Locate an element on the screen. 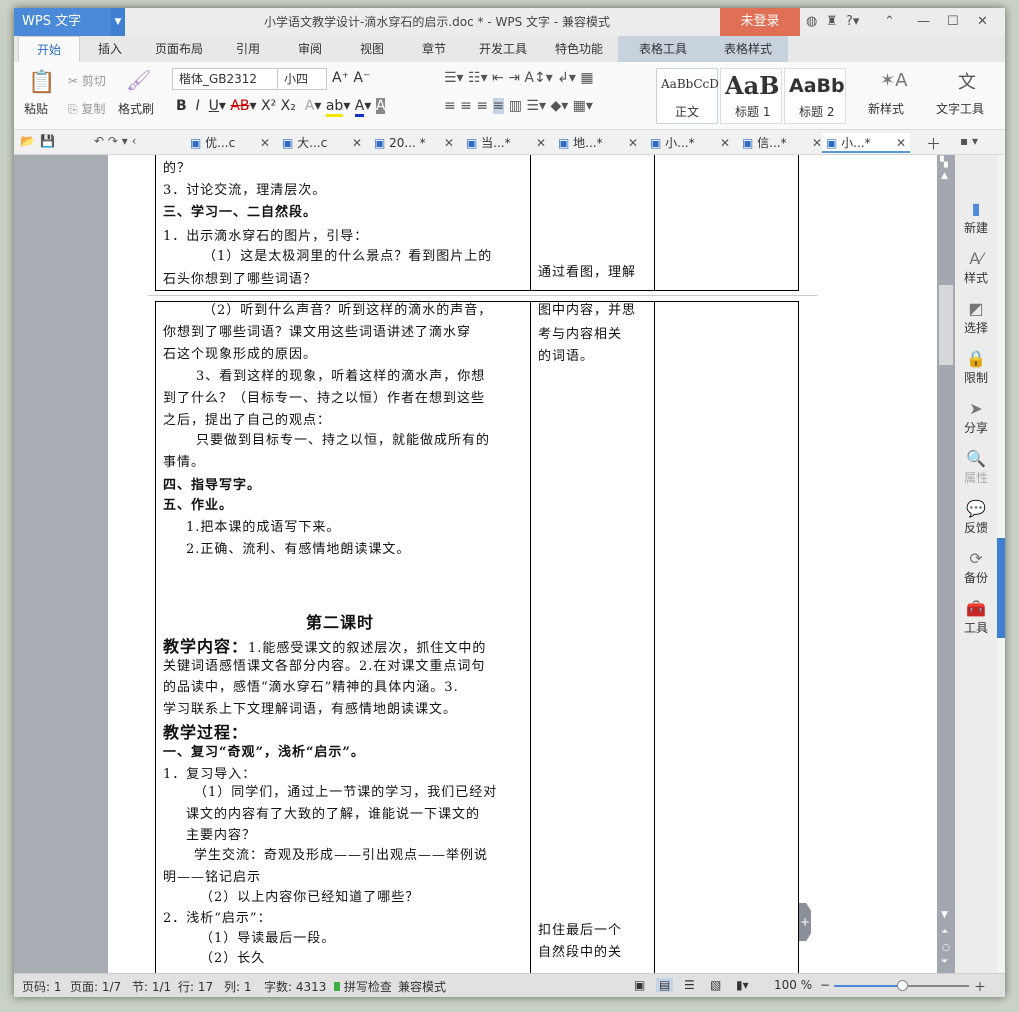 This screenshot has width=1019, height=1012. doc-tab: ▣ 信...* ✕ is located at coordinates (782, 143).